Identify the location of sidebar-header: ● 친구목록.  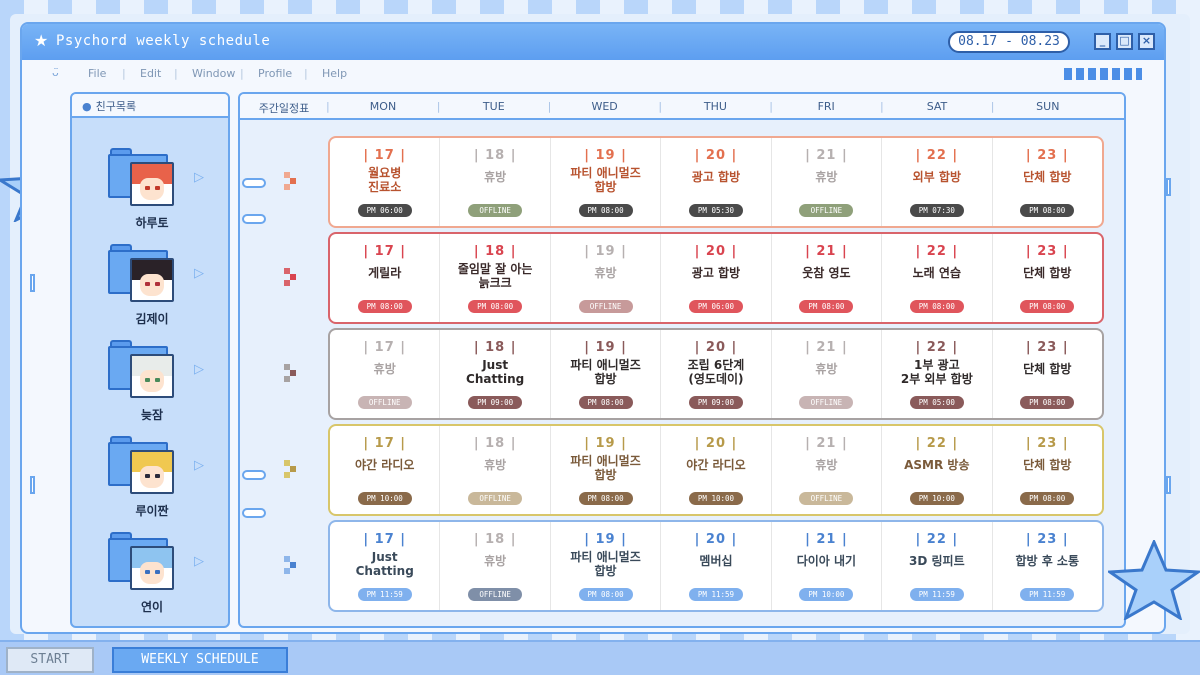
(150, 106).